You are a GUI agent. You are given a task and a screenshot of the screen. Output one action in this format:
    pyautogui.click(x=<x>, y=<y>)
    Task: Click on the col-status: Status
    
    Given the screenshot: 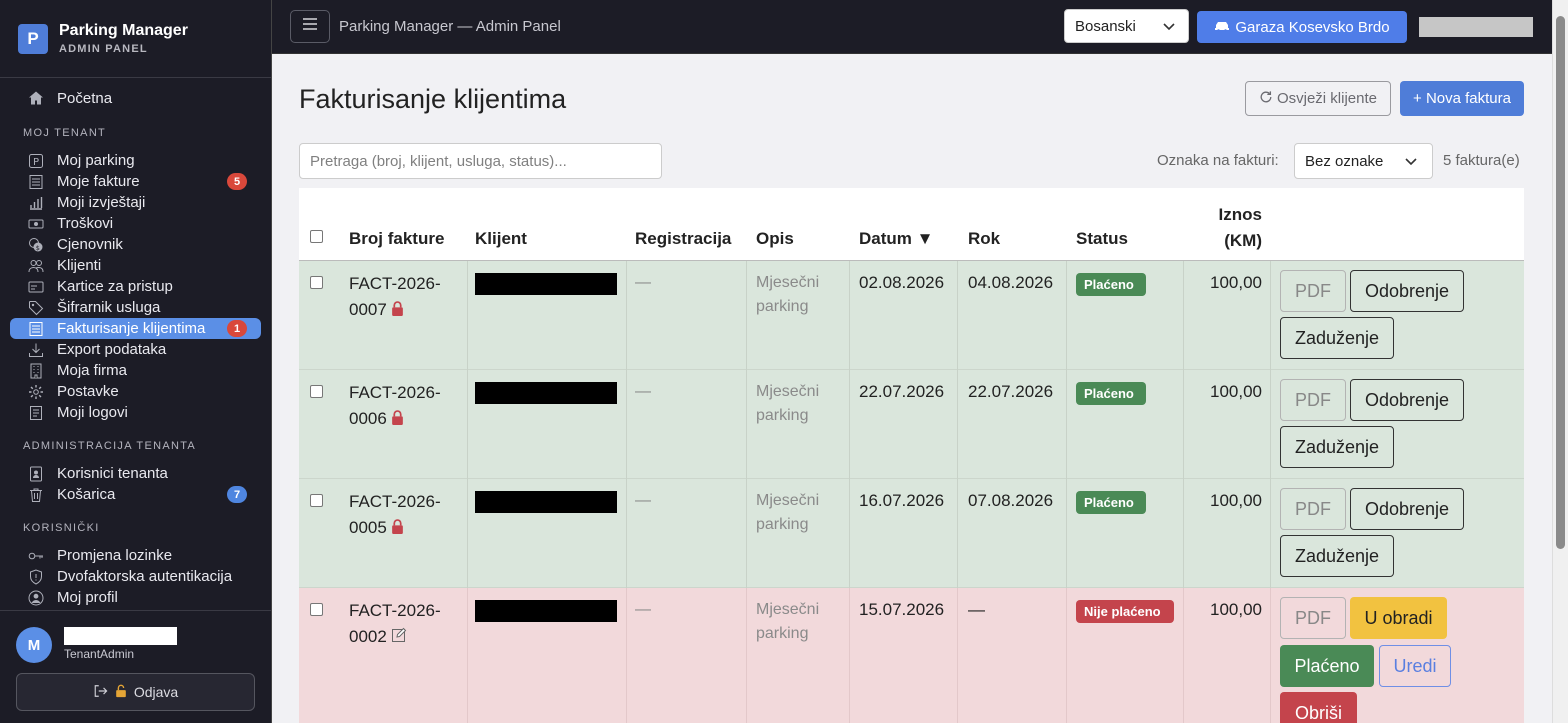 What is the action you would take?
    pyautogui.click(x=1102, y=239)
    